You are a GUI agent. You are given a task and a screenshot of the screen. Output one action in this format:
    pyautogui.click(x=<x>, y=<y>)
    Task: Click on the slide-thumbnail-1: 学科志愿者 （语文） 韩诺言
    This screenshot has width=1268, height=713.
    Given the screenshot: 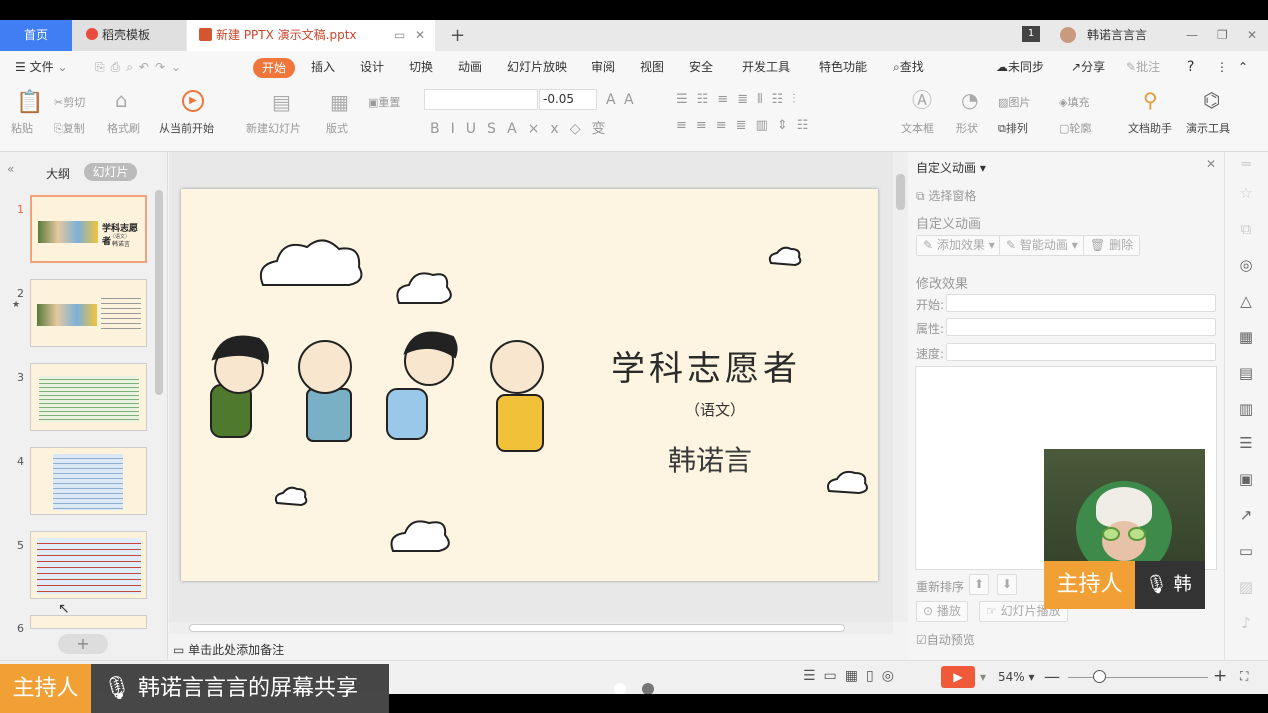 What is the action you would take?
    pyautogui.click(x=88, y=229)
    